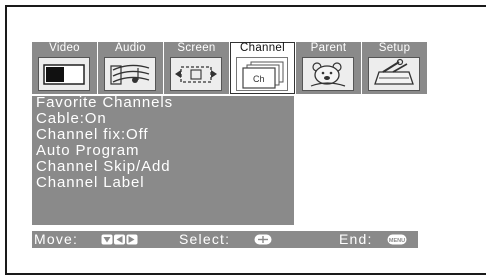 This screenshot has width=488, height=278. I want to click on arrow-keys-icon, so click(119, 239).